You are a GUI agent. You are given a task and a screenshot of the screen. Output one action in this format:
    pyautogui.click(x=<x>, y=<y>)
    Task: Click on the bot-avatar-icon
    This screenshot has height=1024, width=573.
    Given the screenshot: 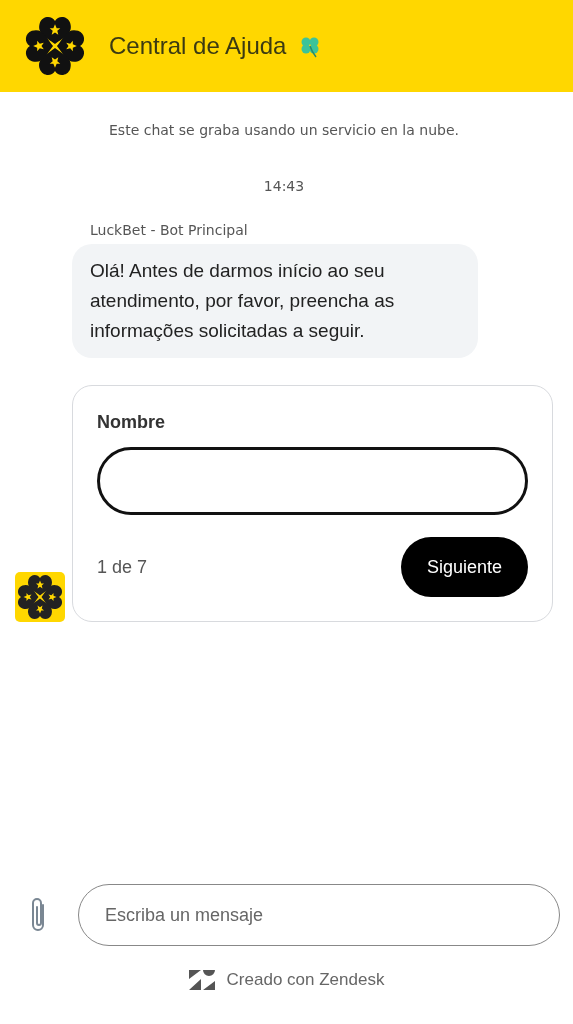 What is the action you would take?
    pyautogui.click(x=40, y=597)
    